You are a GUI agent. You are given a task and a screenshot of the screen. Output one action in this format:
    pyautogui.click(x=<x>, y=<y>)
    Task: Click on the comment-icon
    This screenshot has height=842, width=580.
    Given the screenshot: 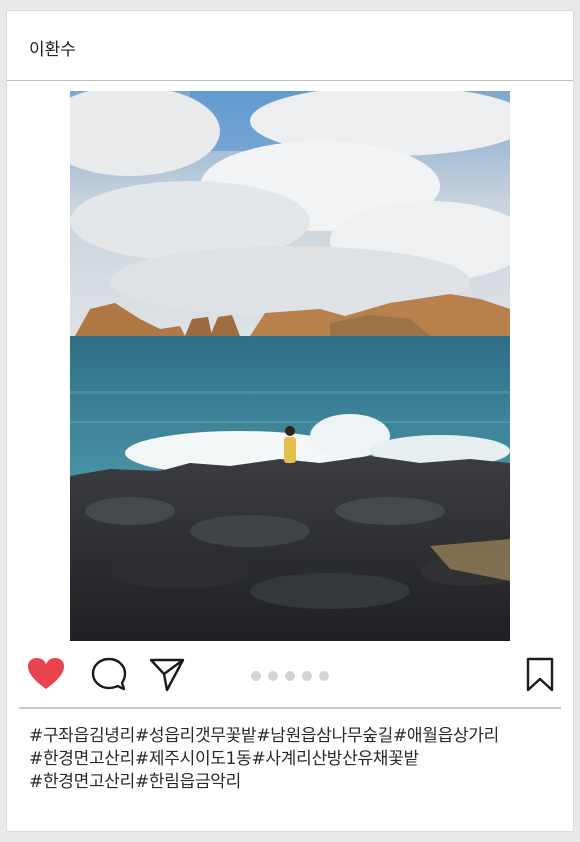 What is the action you would take?
    pyautogui.click(x=109, y=675)
    